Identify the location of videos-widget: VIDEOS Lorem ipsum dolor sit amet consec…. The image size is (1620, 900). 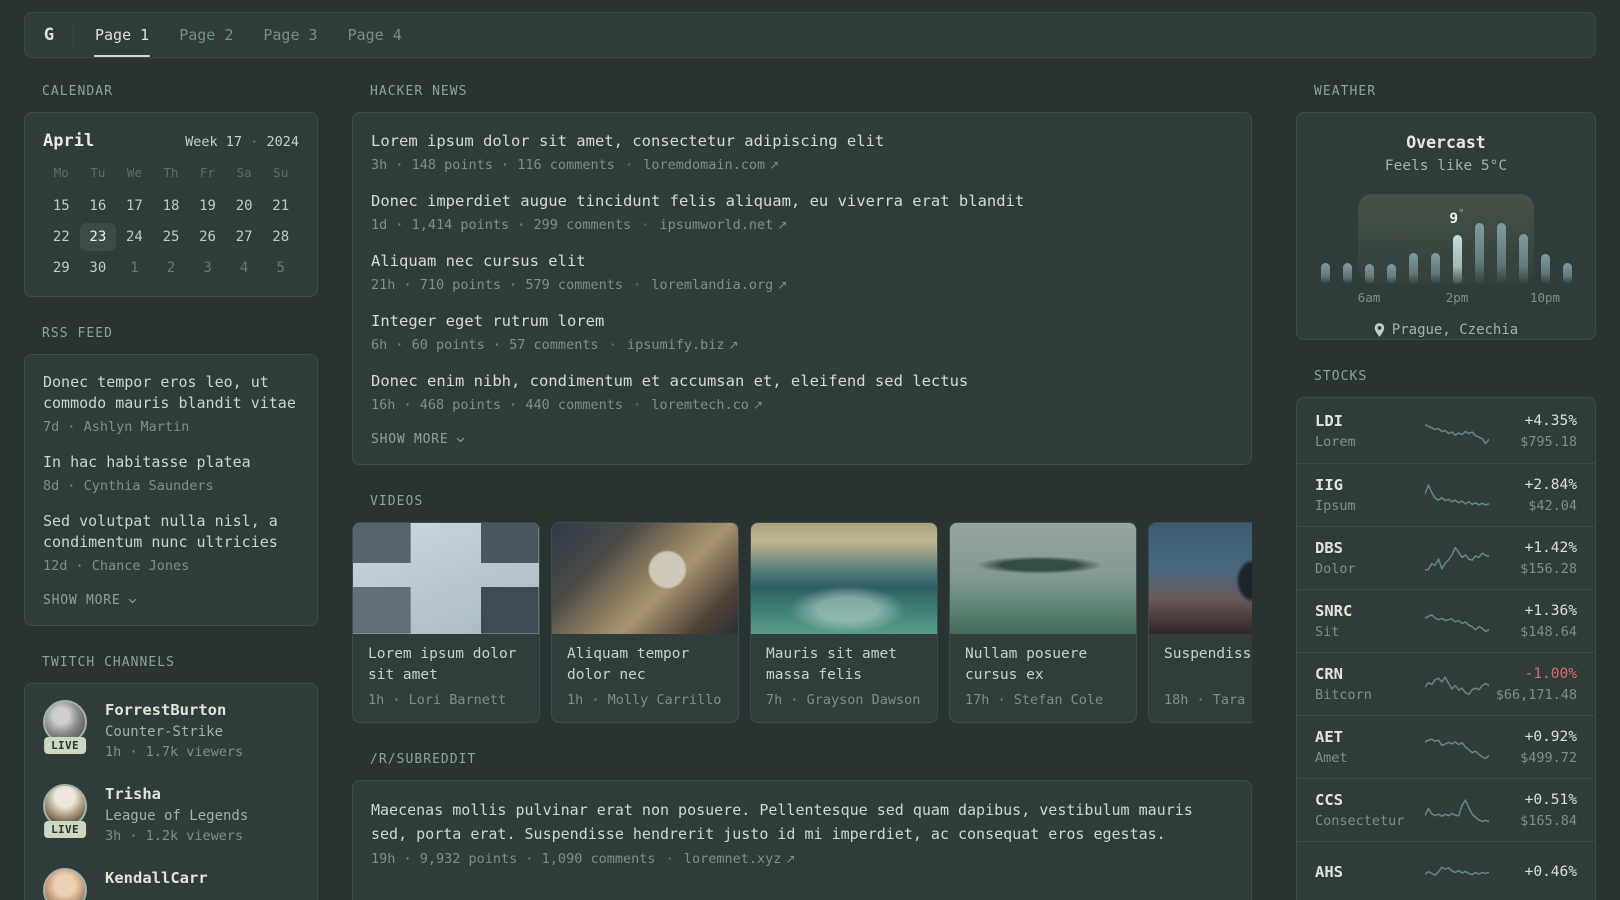
(802, 609).